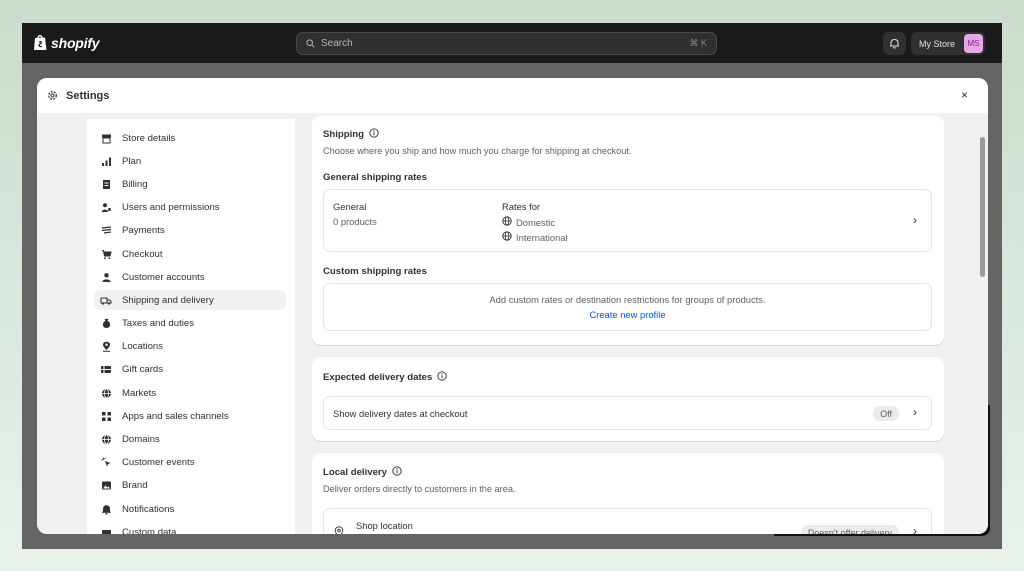  What do you see at coordinates (339, 529) in the screenshot?
I see `location-pin-icon` at bounding box center [339, 529].